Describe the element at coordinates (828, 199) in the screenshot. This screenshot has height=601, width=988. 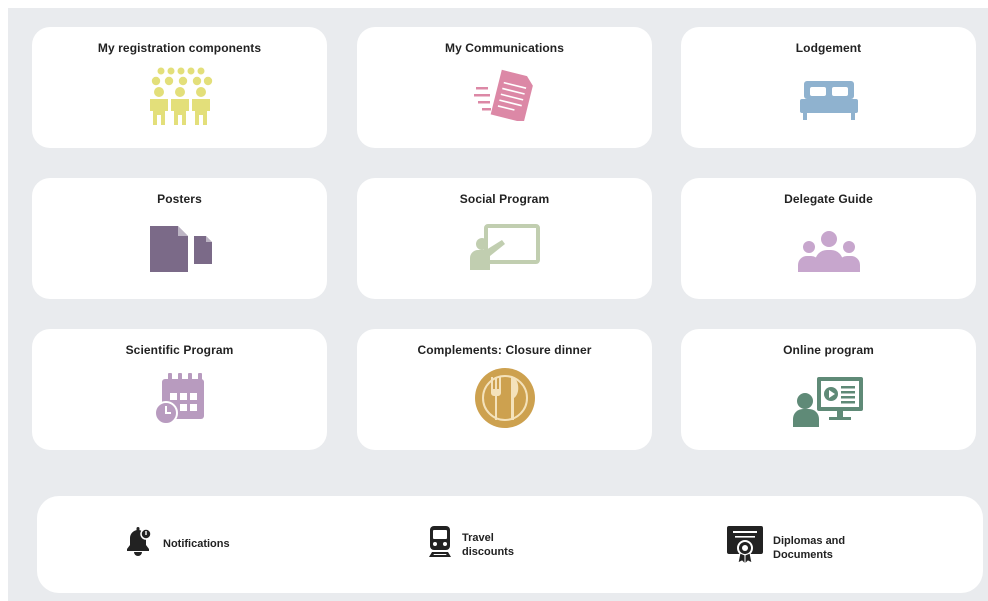
I see `tile-label: Delegate Guide` at that location.